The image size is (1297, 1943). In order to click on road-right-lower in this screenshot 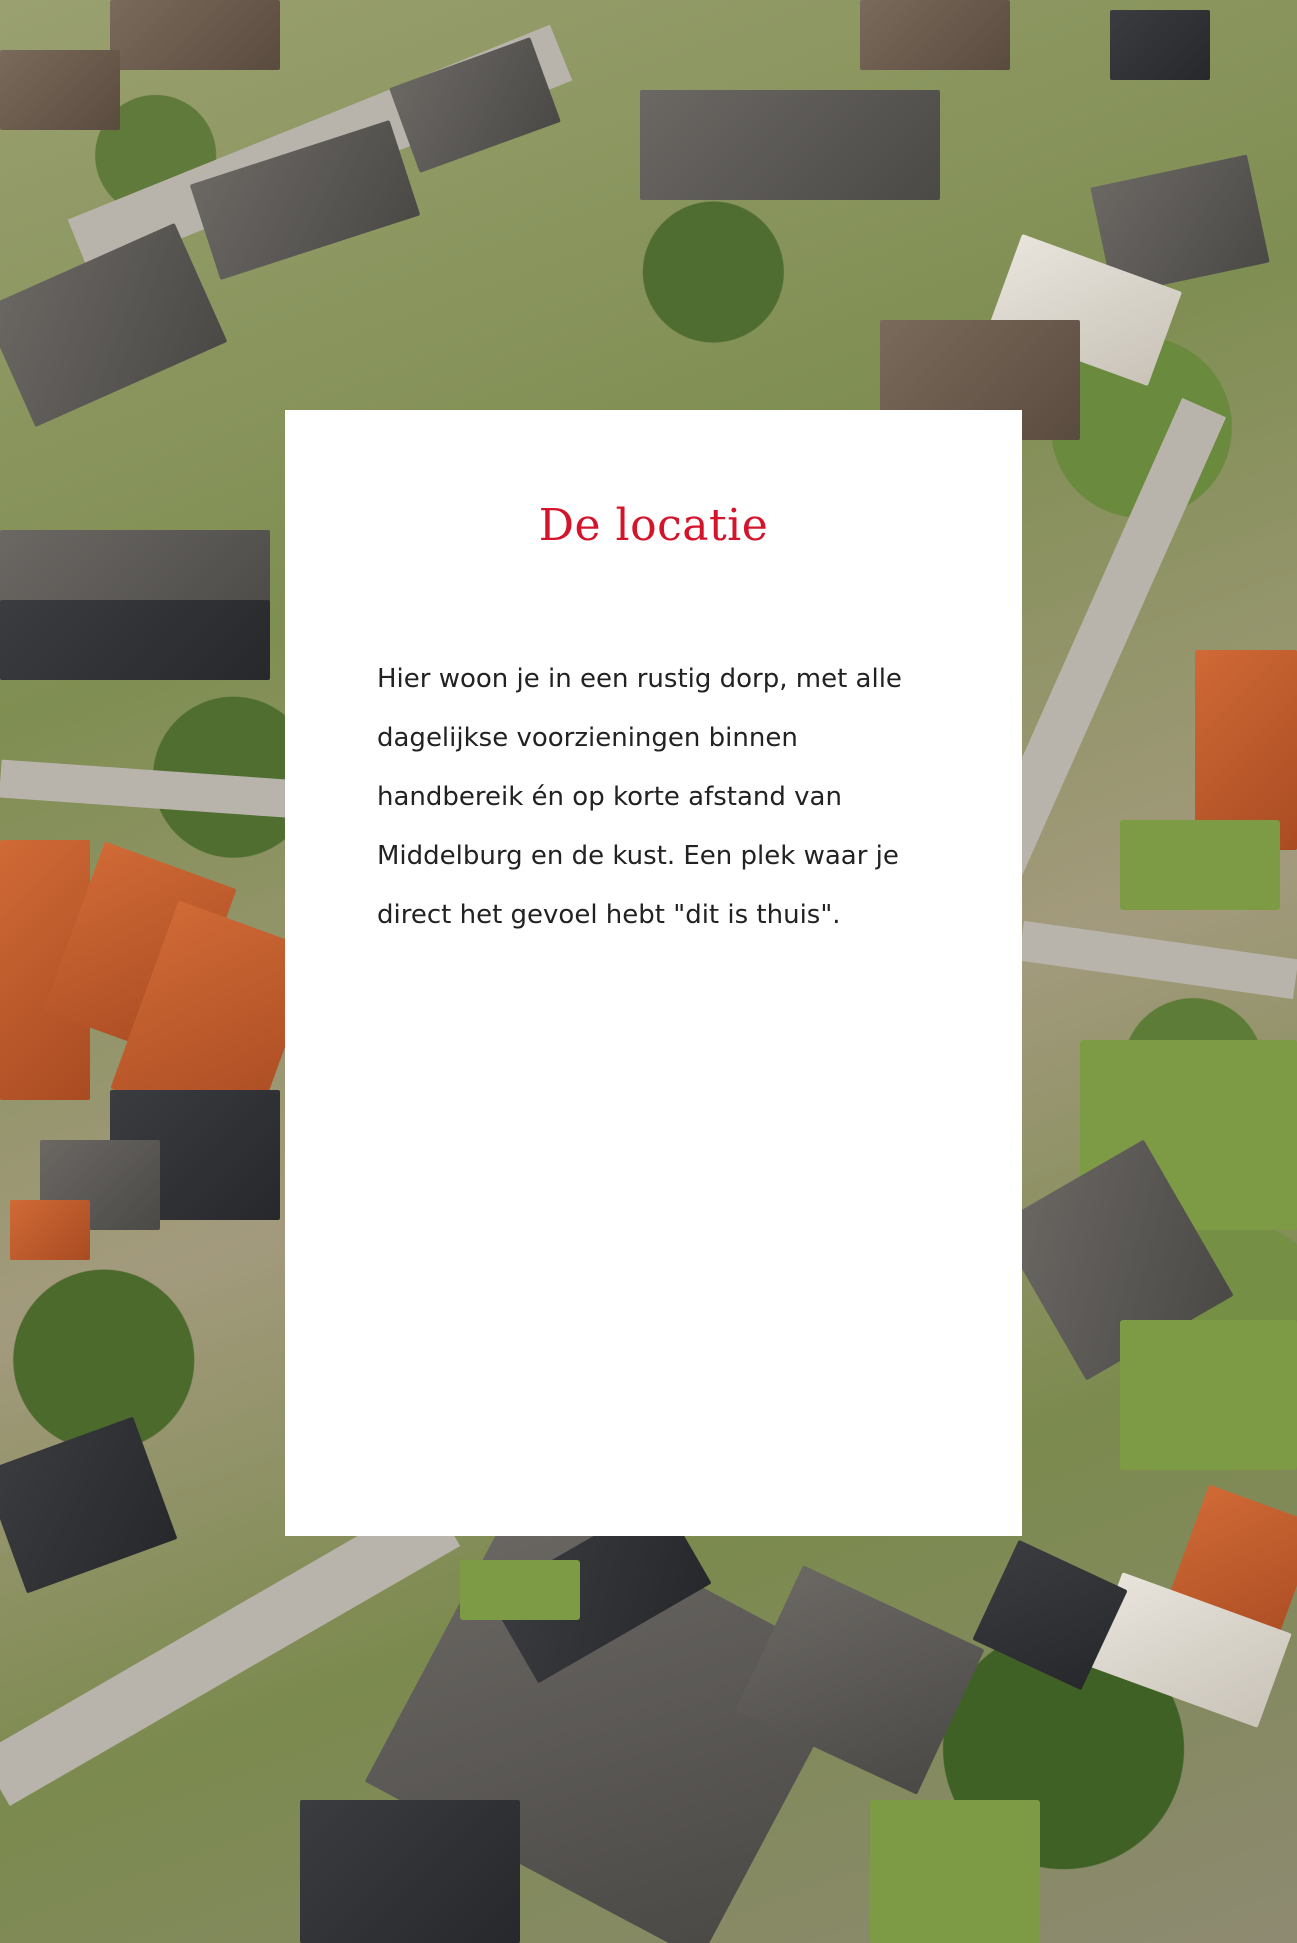, I will do `click(1157, 960)`.